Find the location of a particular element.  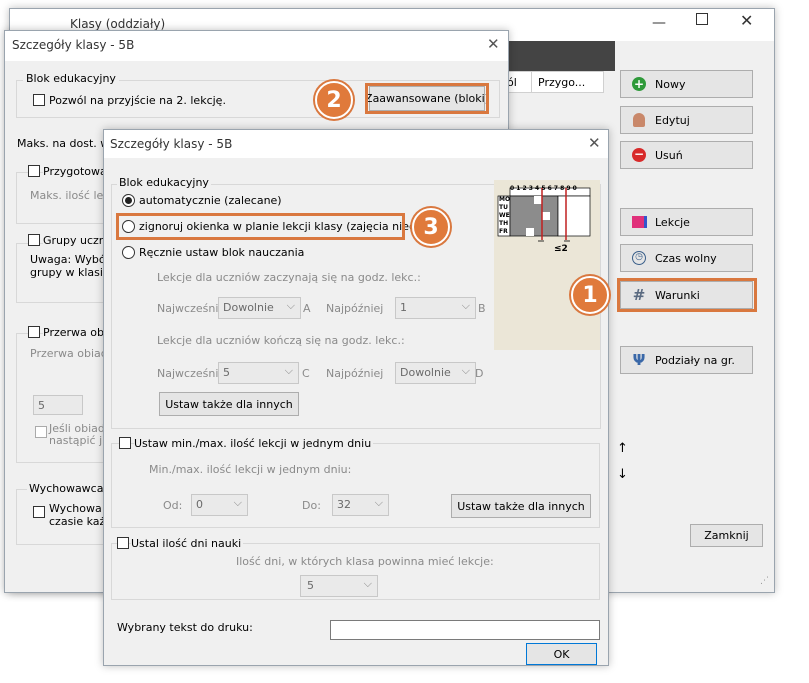

resize-grip: ⋰ is located at coordinates (764, 581).